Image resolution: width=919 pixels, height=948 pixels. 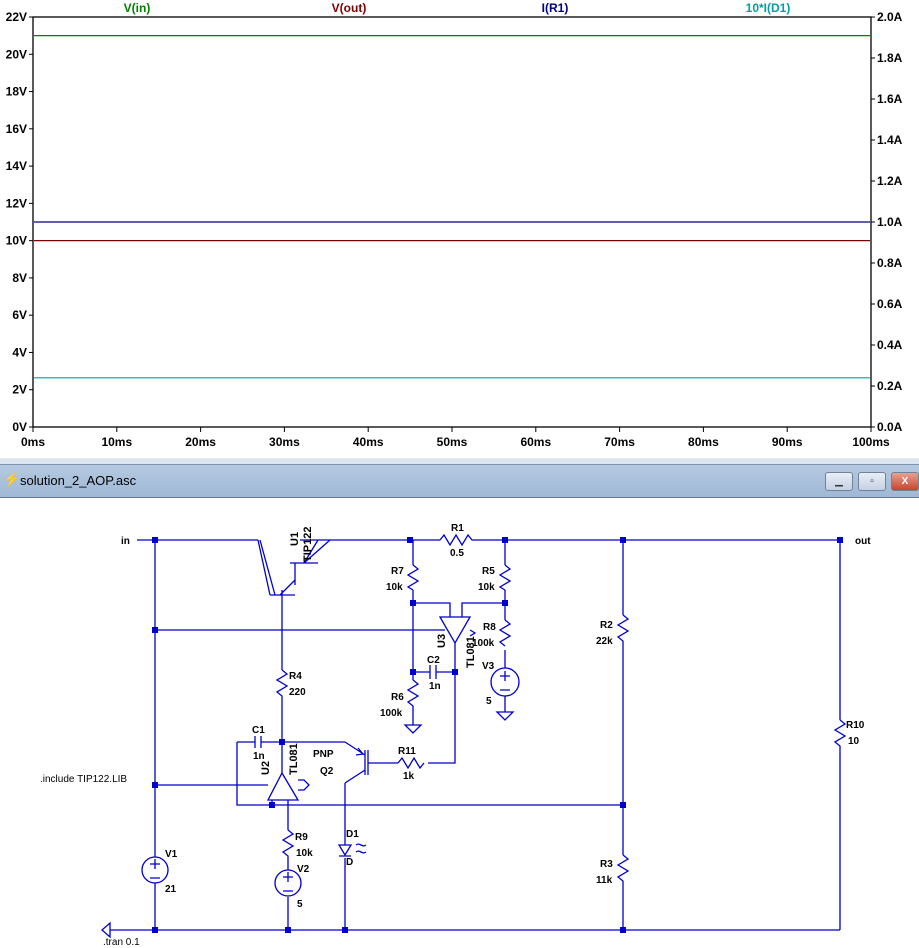 What do you see at coordinates (890, 222) in the screenshot?
I see `right-tick-label: 1.0A` at bounding box center [890, 222].